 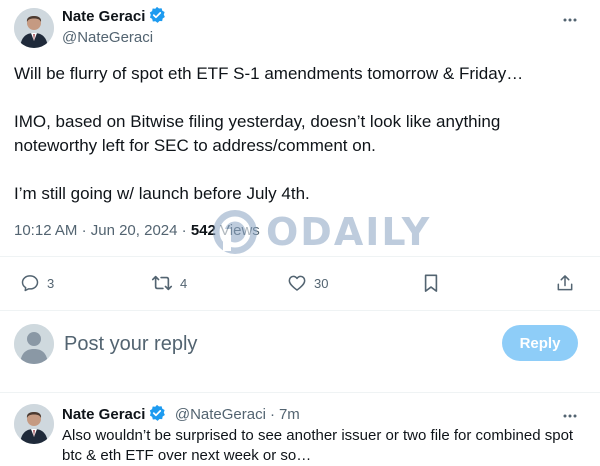 I want to click on reply-header: Nate Geraci @NateGeraci · 7m, so click(x=181, y=414).